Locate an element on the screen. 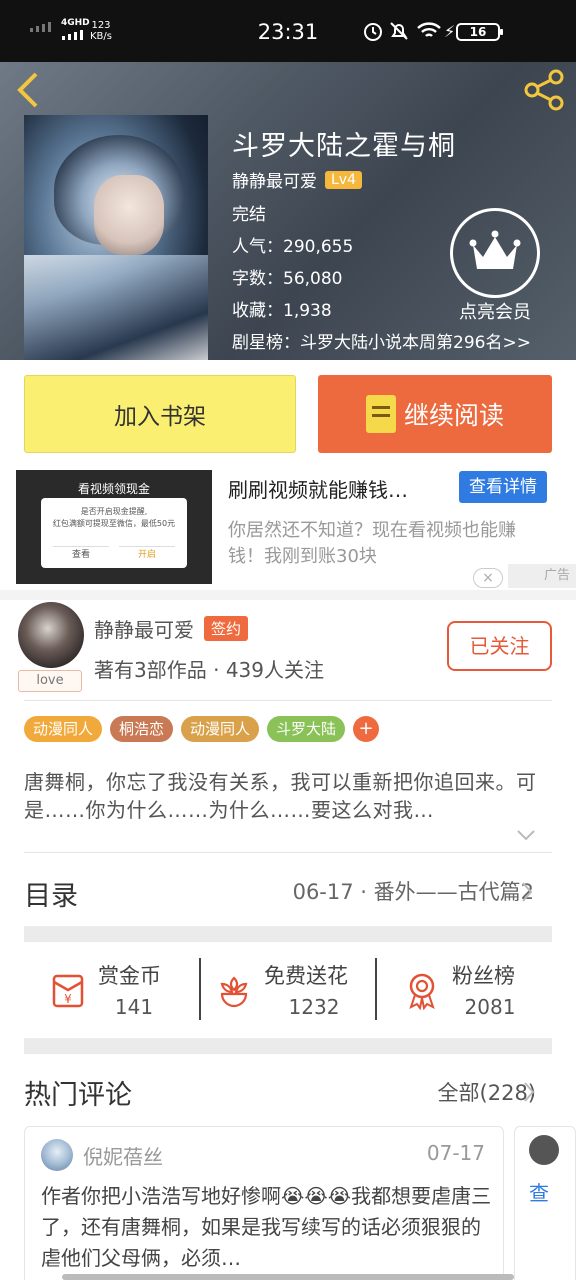 This screenshot has height=1280, width=576. comment-card-next: 查 is located at coordinates (545, 1203).